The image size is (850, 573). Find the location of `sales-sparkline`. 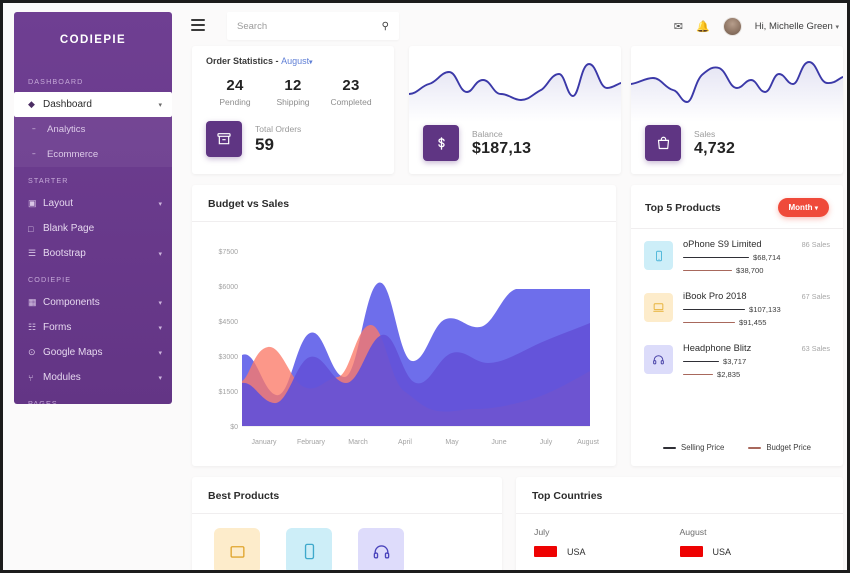

sales-sparkline is located at coordinates (737, 86).